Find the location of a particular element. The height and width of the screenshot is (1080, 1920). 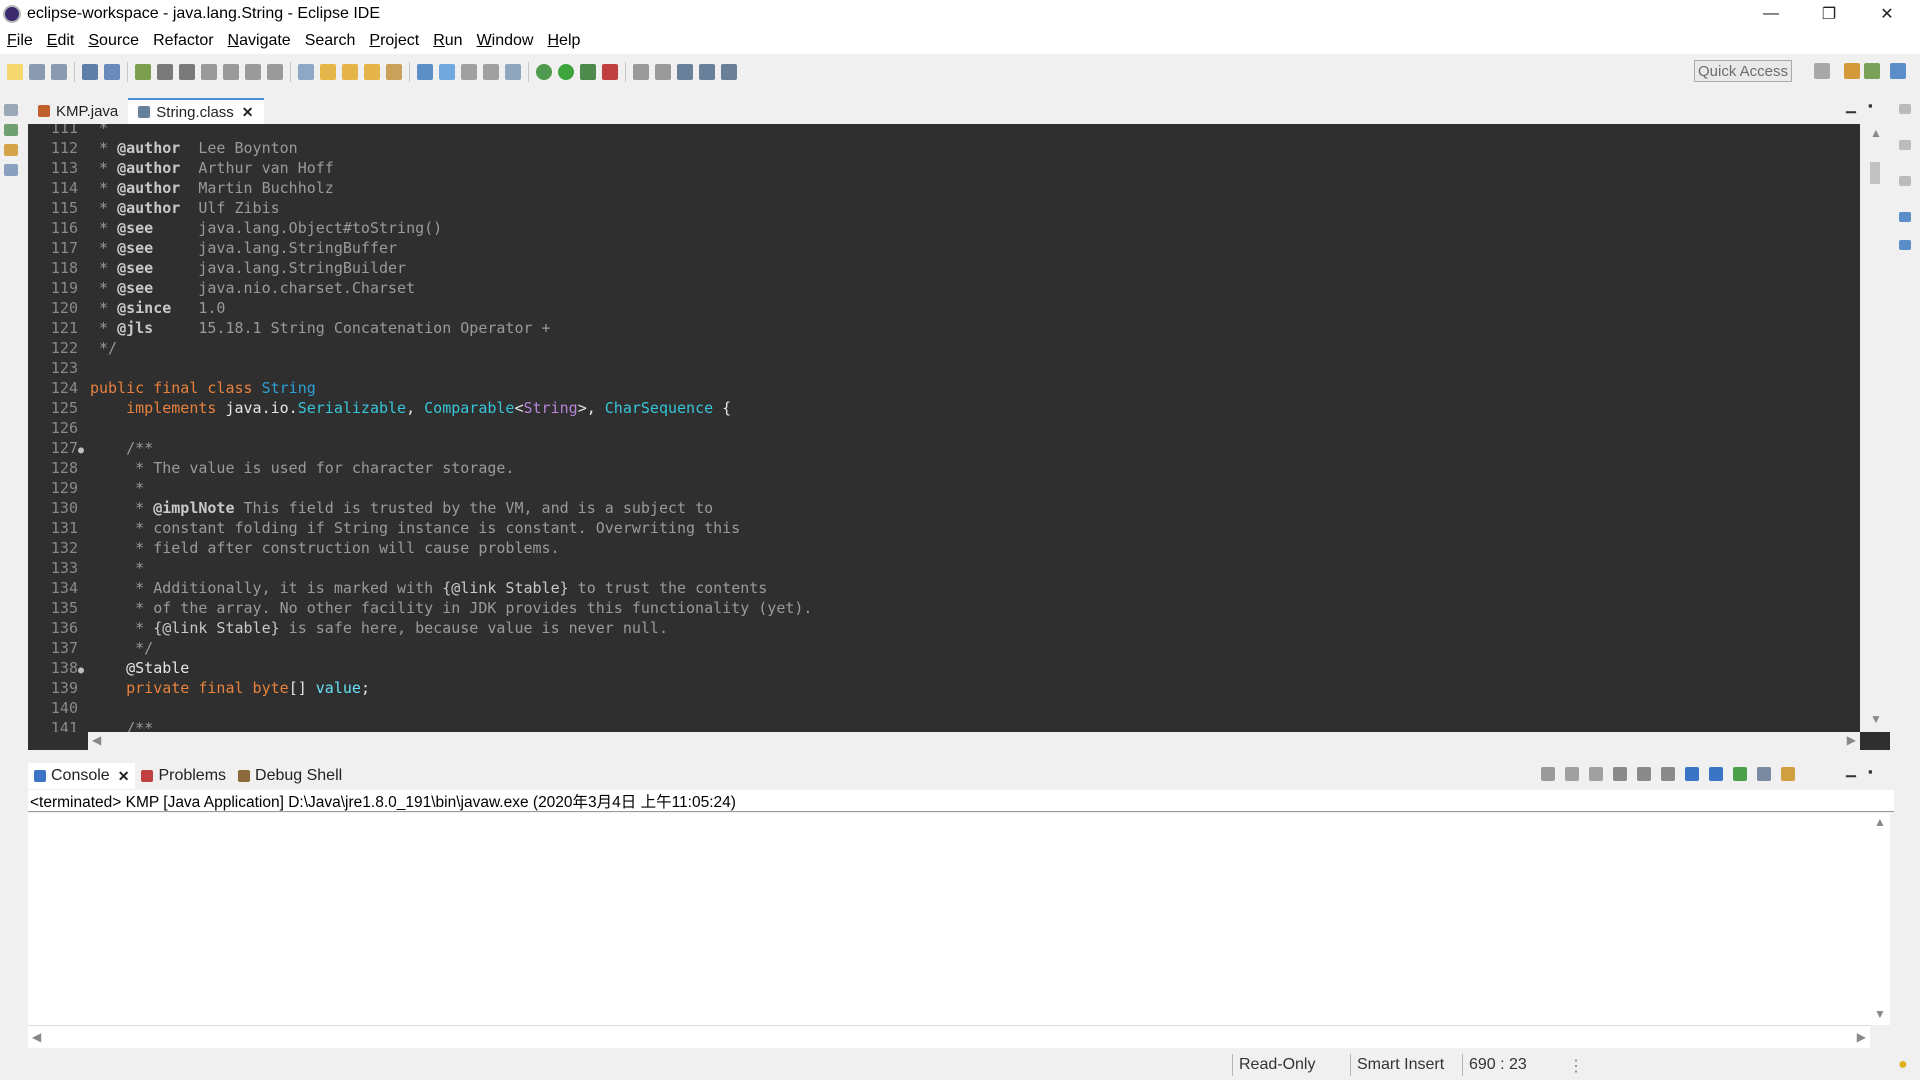

console-tab-problems: Problems is located at coordinates (183, 776).